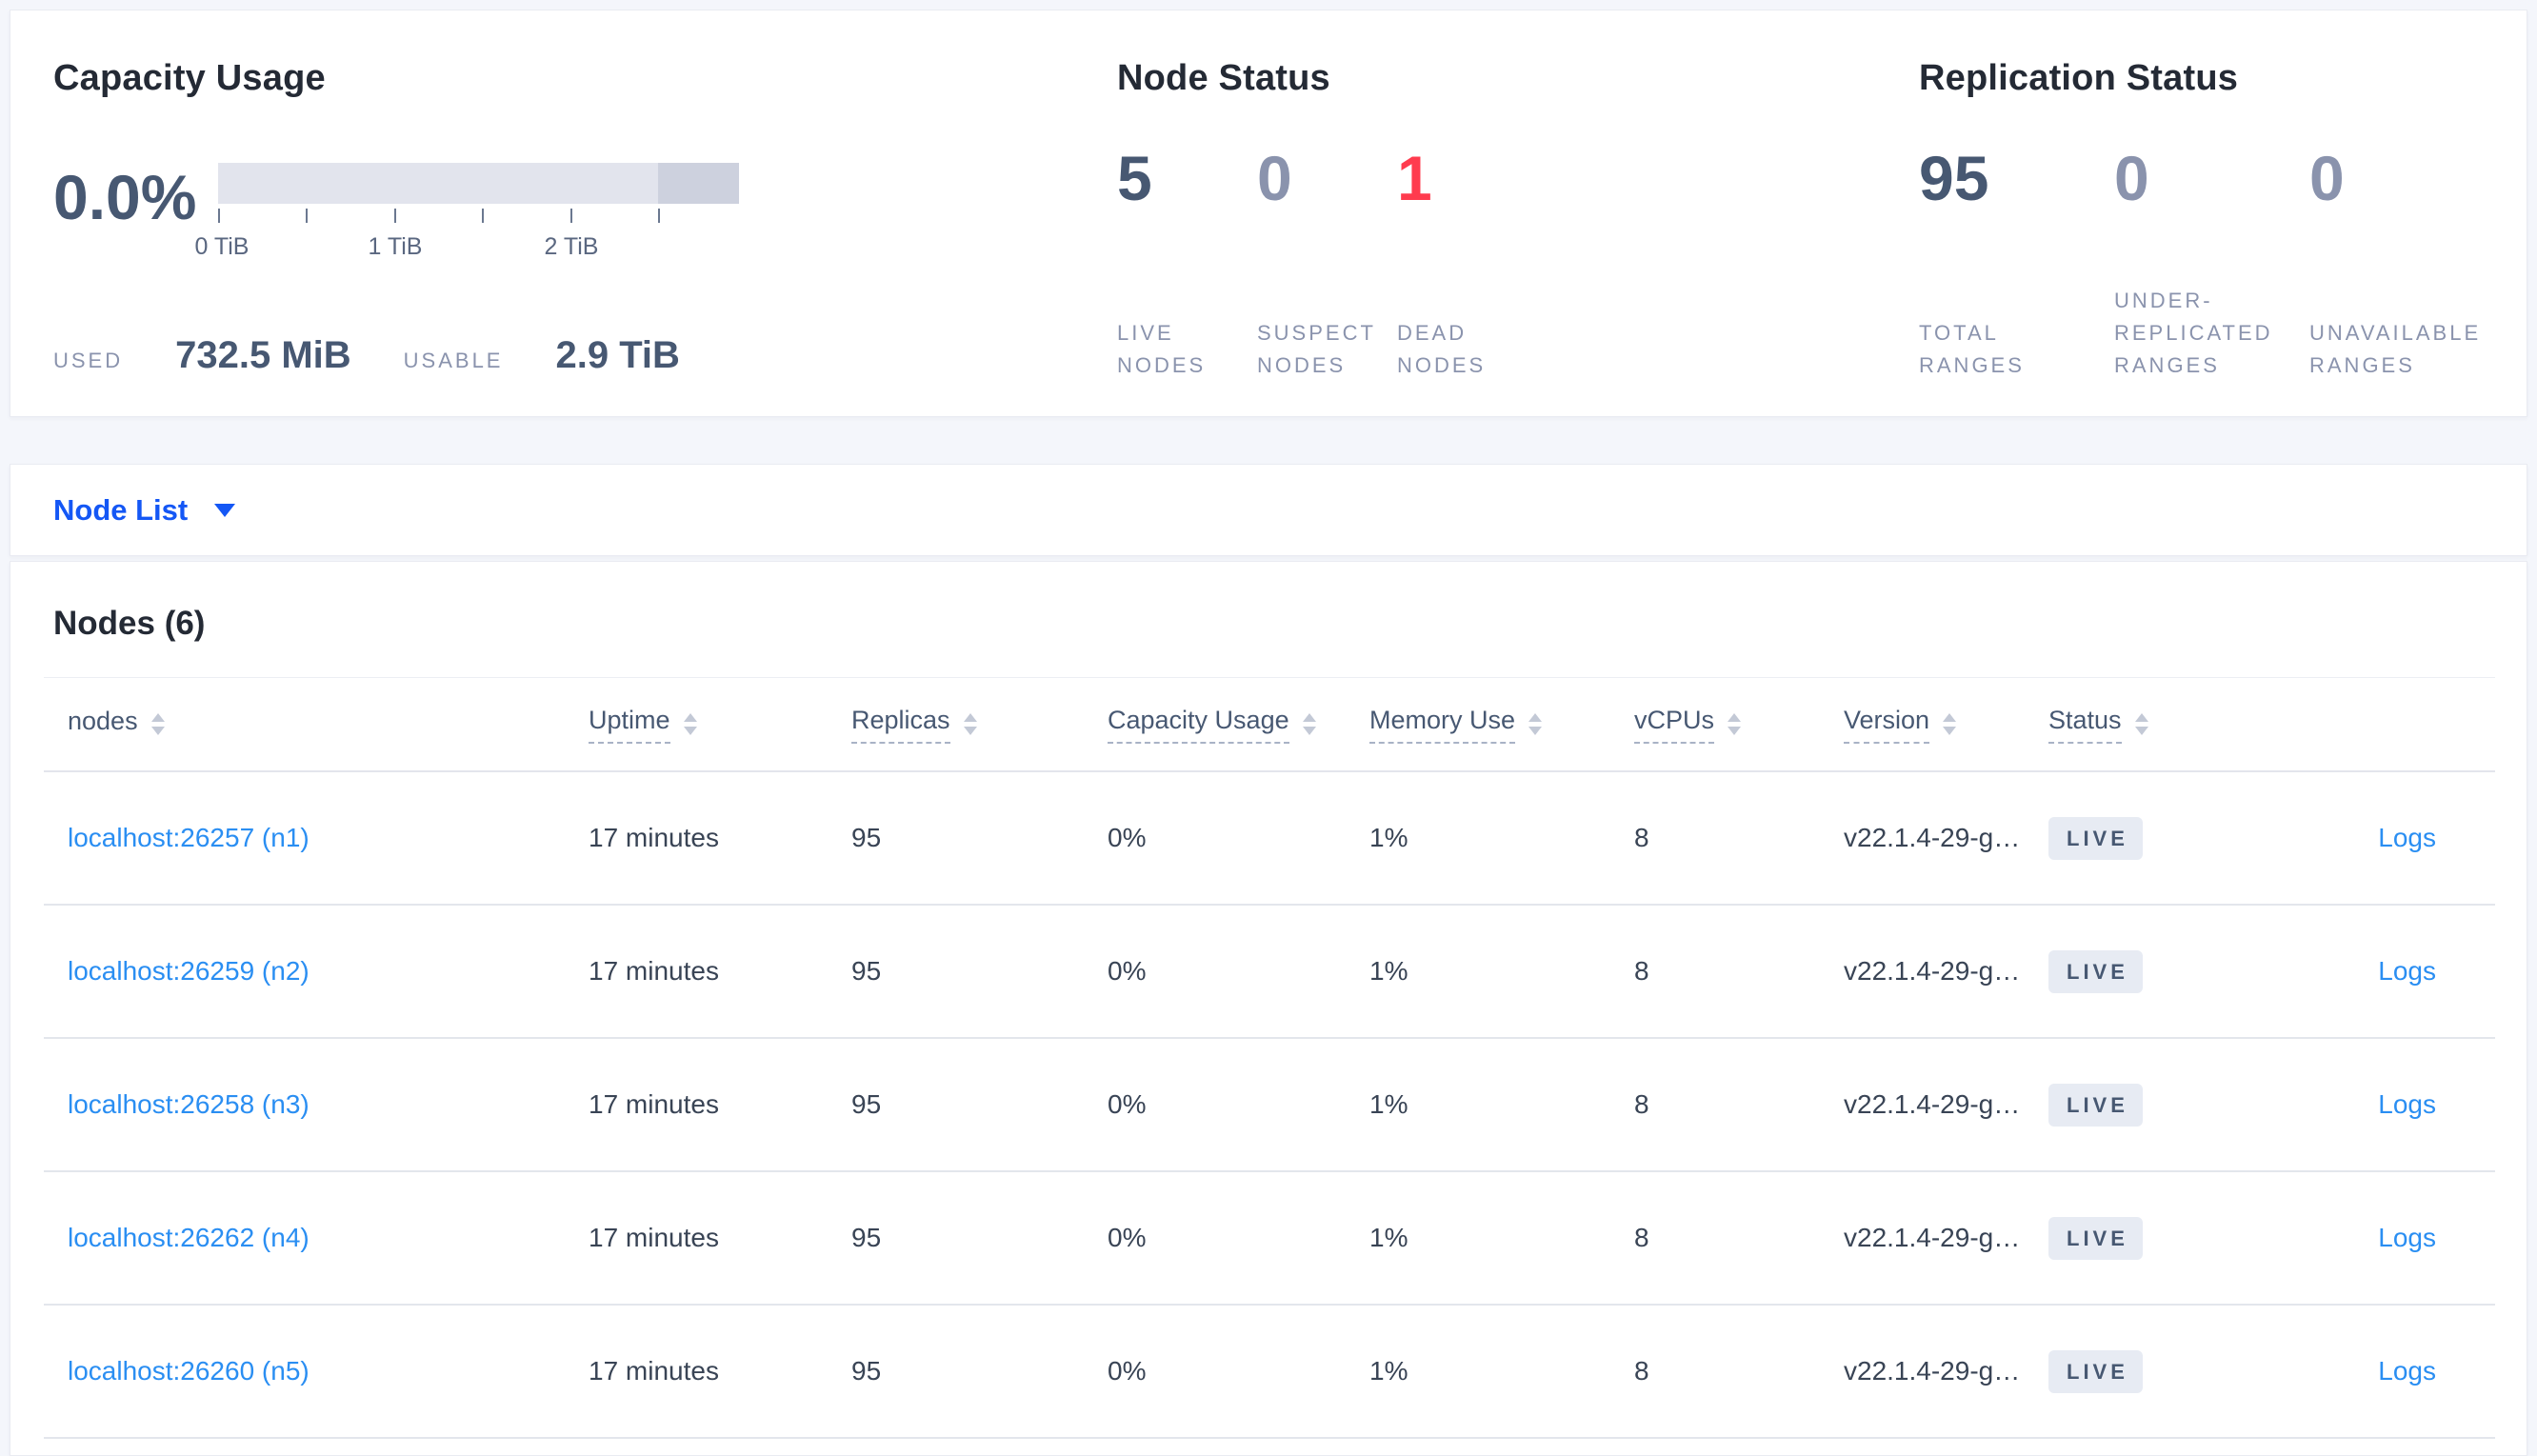 This screenshot has width=2537, height=1456. What do you see at coordinates (1674, 725) in the screenshot?
I see `column-header-label: vCPUs` at bounding box center [1674, 725].